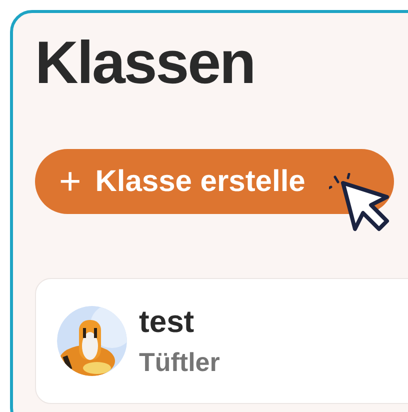  I want to click on class-level: Tüftler, so click(179, 362).